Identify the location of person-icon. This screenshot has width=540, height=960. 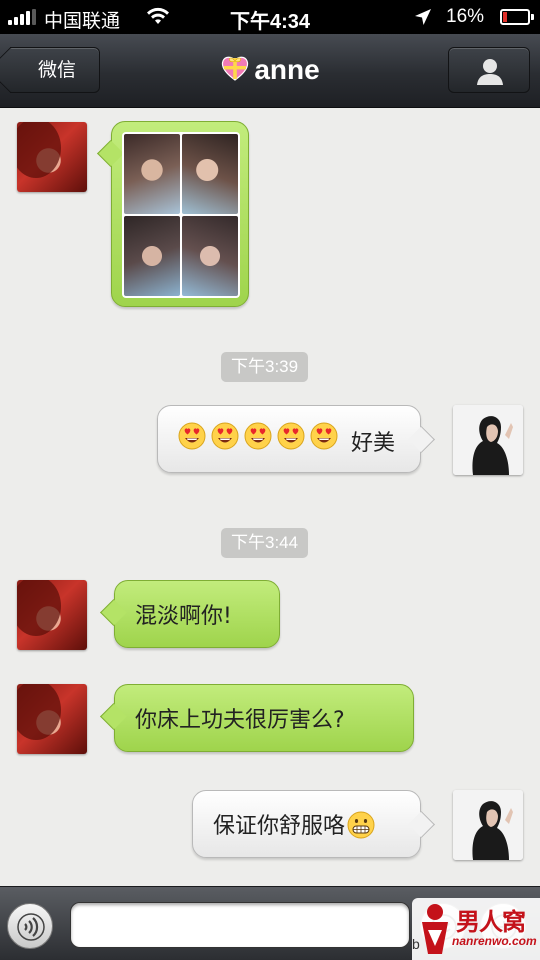
(490, 72).